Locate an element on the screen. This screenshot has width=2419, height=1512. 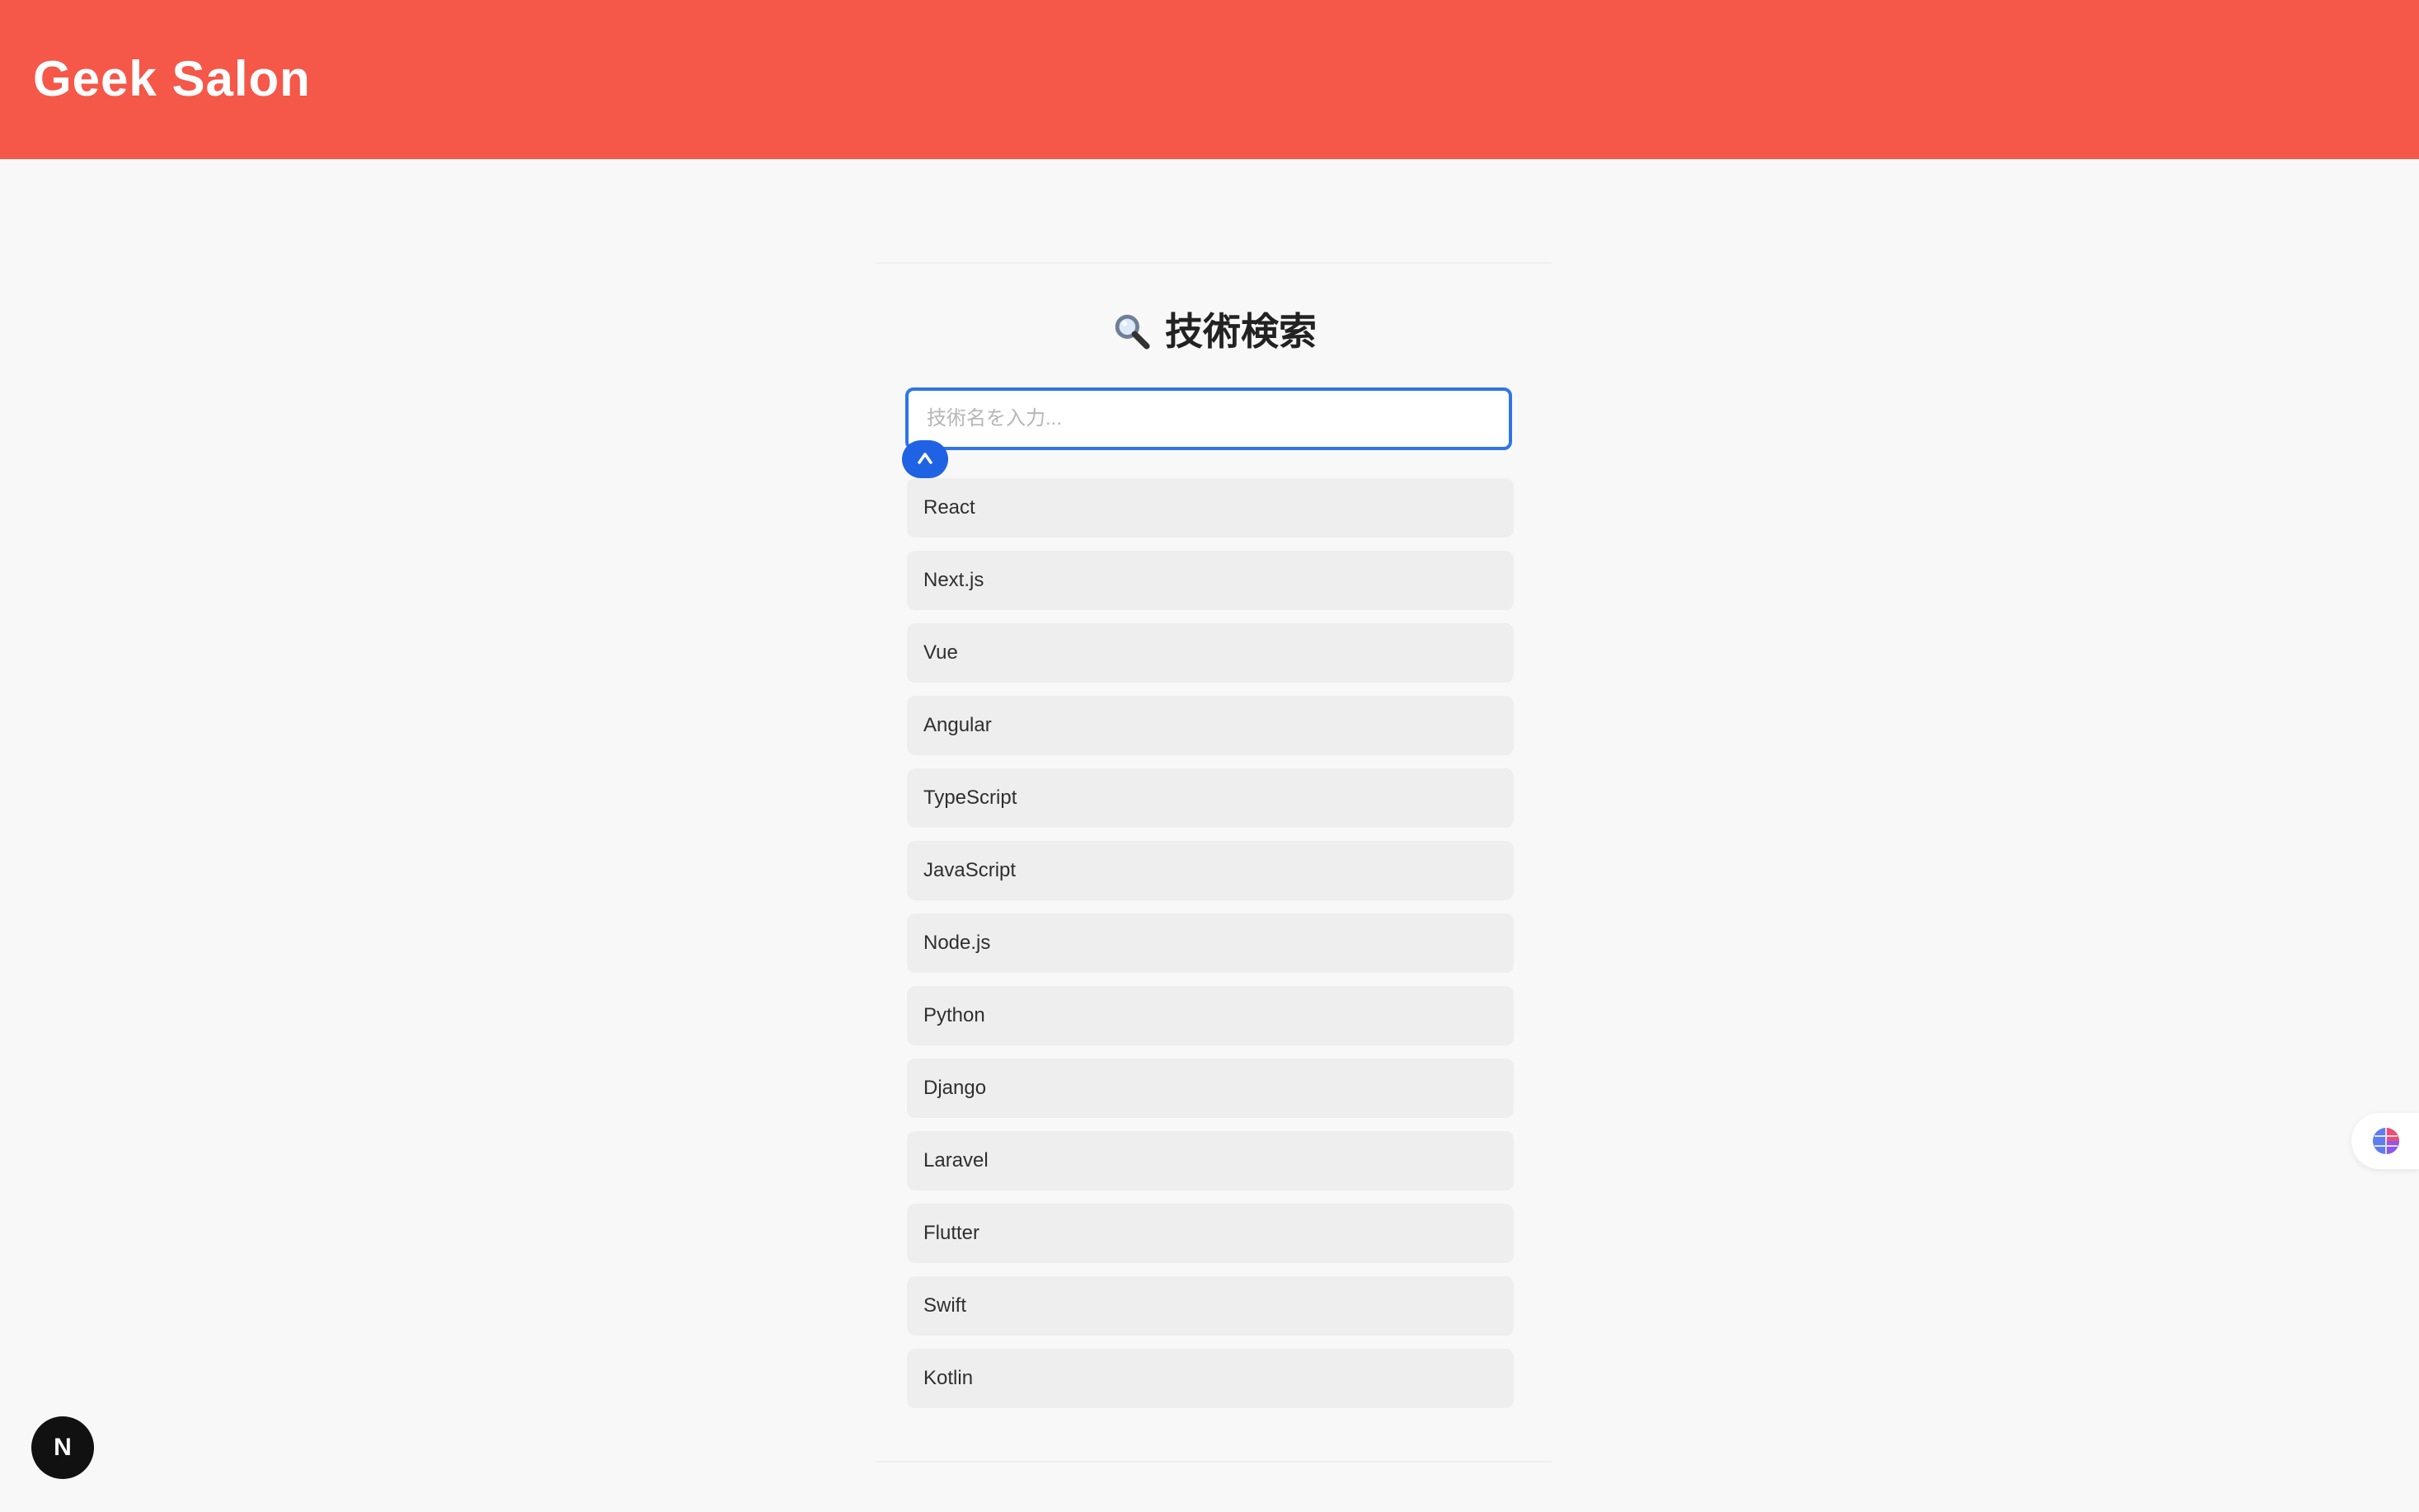
grammar-assistant-icon is located at coordinates (925, 459).